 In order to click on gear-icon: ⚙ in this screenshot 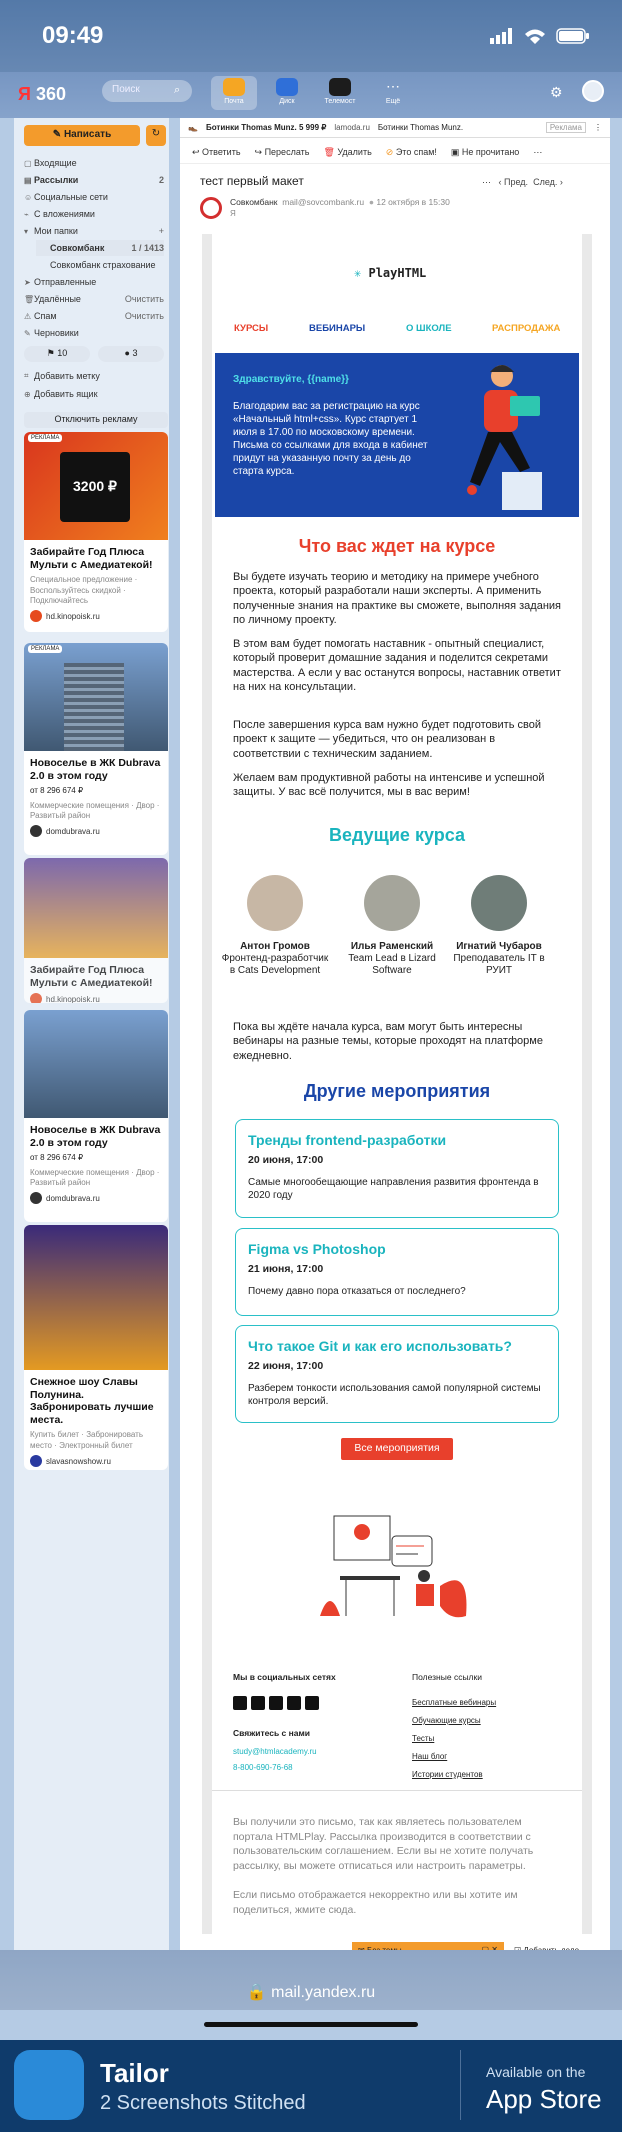, I will do `click(556, 92)`.